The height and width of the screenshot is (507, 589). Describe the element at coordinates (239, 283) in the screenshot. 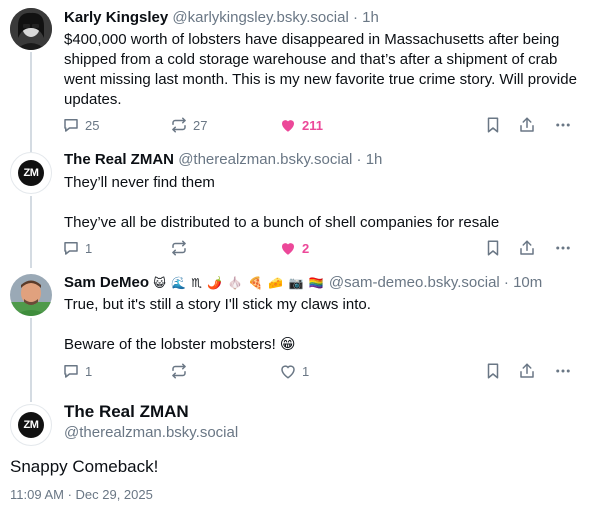

I see `name-emojis: 😺 🌊 ♏ 🌶️ 🧄 🍕 🧀 📷 🏳️‍🌈` at that location.